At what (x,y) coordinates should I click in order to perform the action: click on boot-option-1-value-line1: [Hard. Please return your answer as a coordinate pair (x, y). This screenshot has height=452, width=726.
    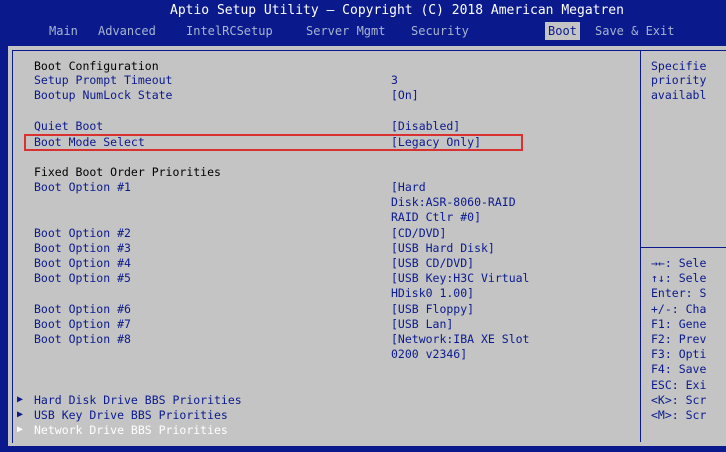
    Looking at the image, I should click on (408, 187).